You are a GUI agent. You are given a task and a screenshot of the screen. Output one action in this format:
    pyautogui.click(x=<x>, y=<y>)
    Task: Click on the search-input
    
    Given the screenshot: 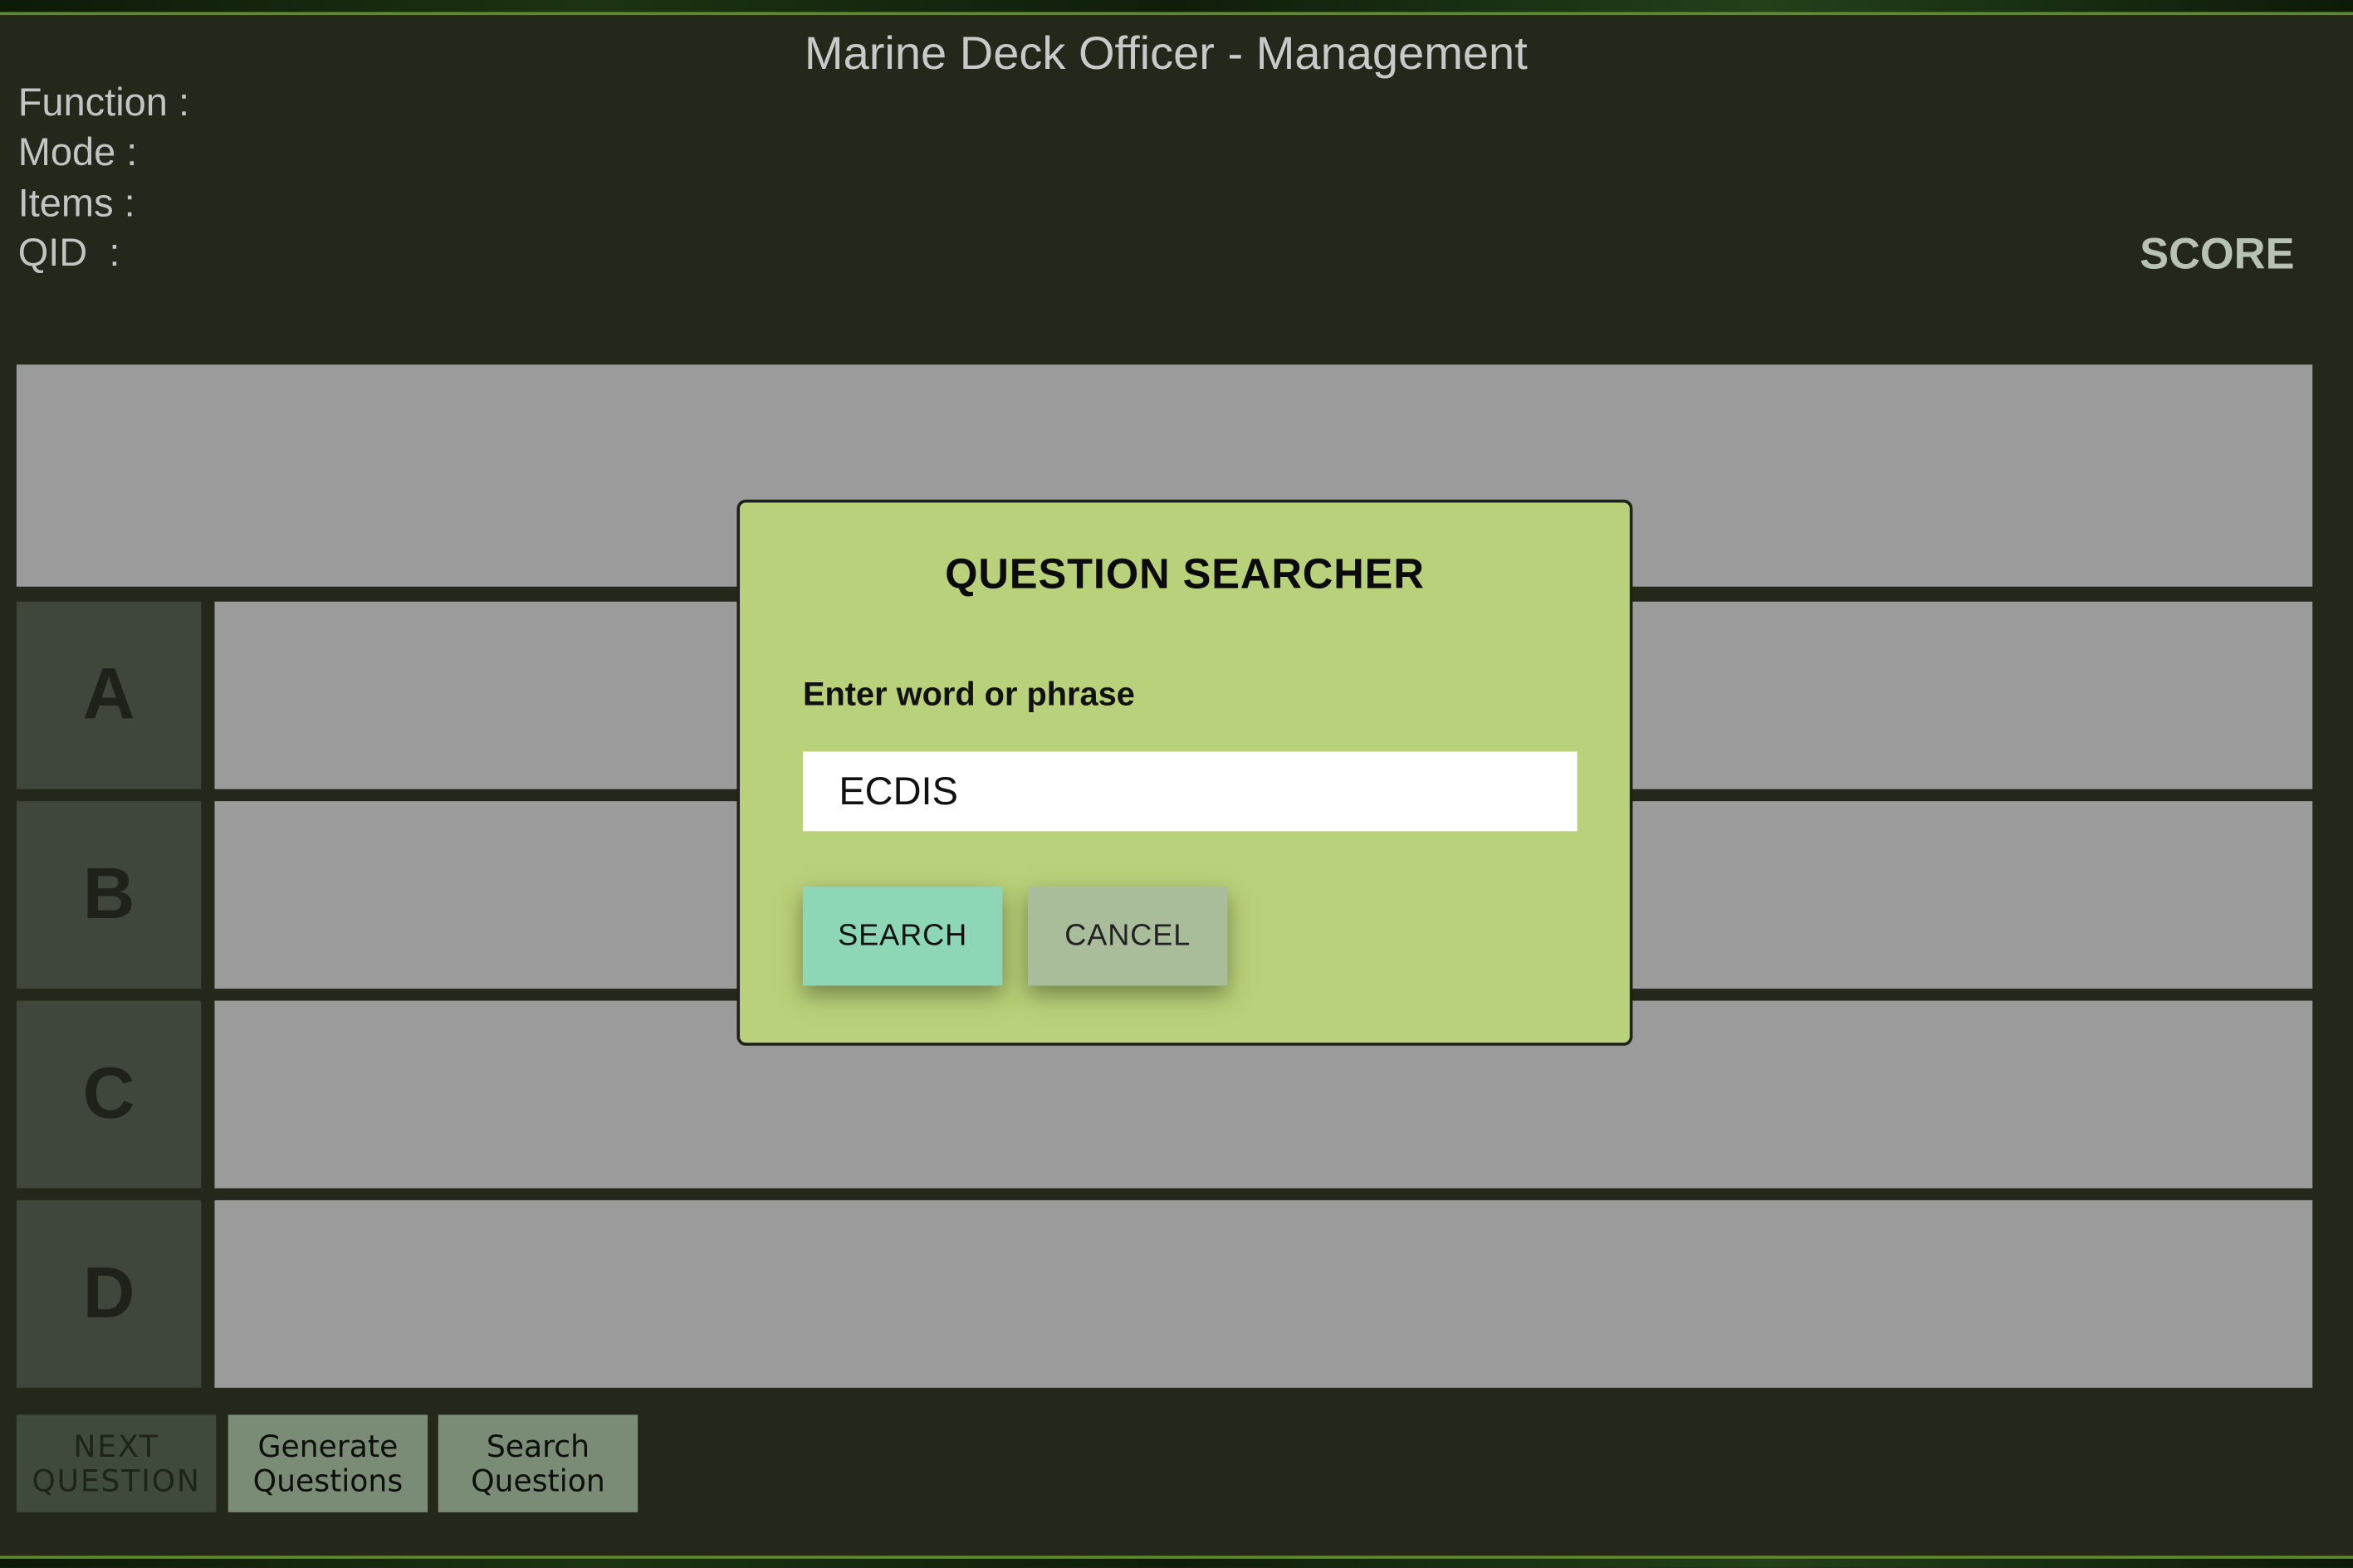 What is the action you would take?
    pyautogui.click(x=1190, y=792)
    